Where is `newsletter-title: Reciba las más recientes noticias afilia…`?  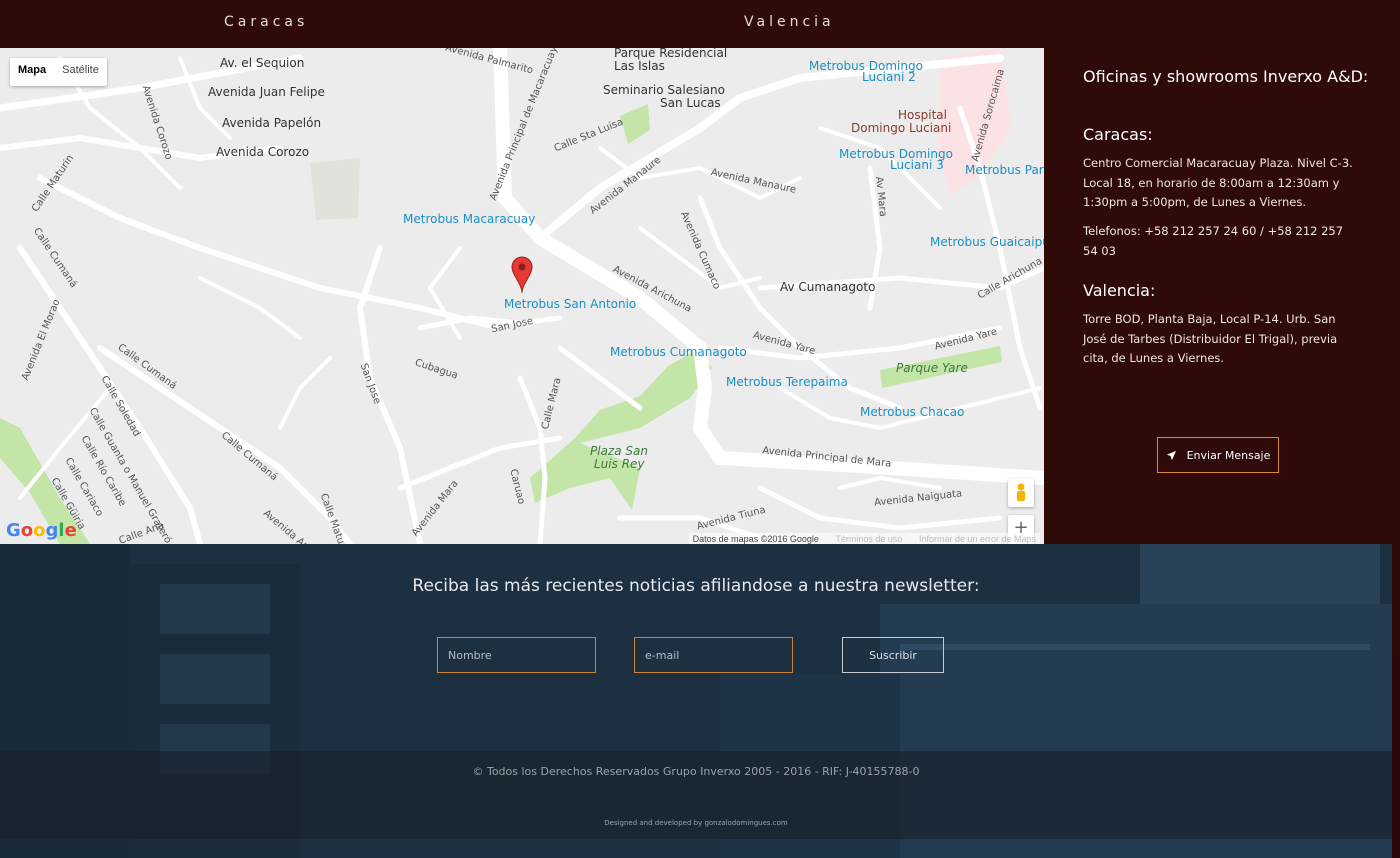 newsletter-title: Reciba las más recientes noticias afilia… is located at coordinates (696, 586).